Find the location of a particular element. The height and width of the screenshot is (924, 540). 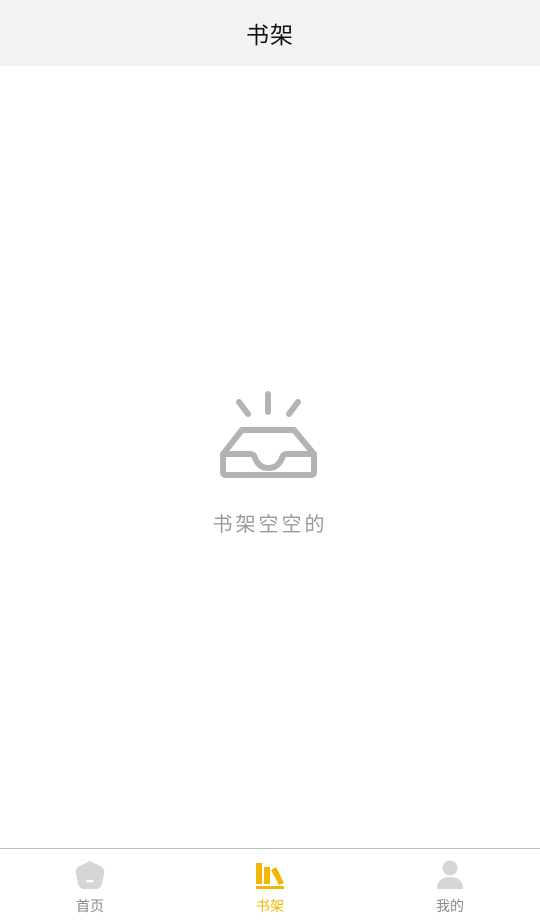

tab-home: 首页 is located at coordinates (90, 886).